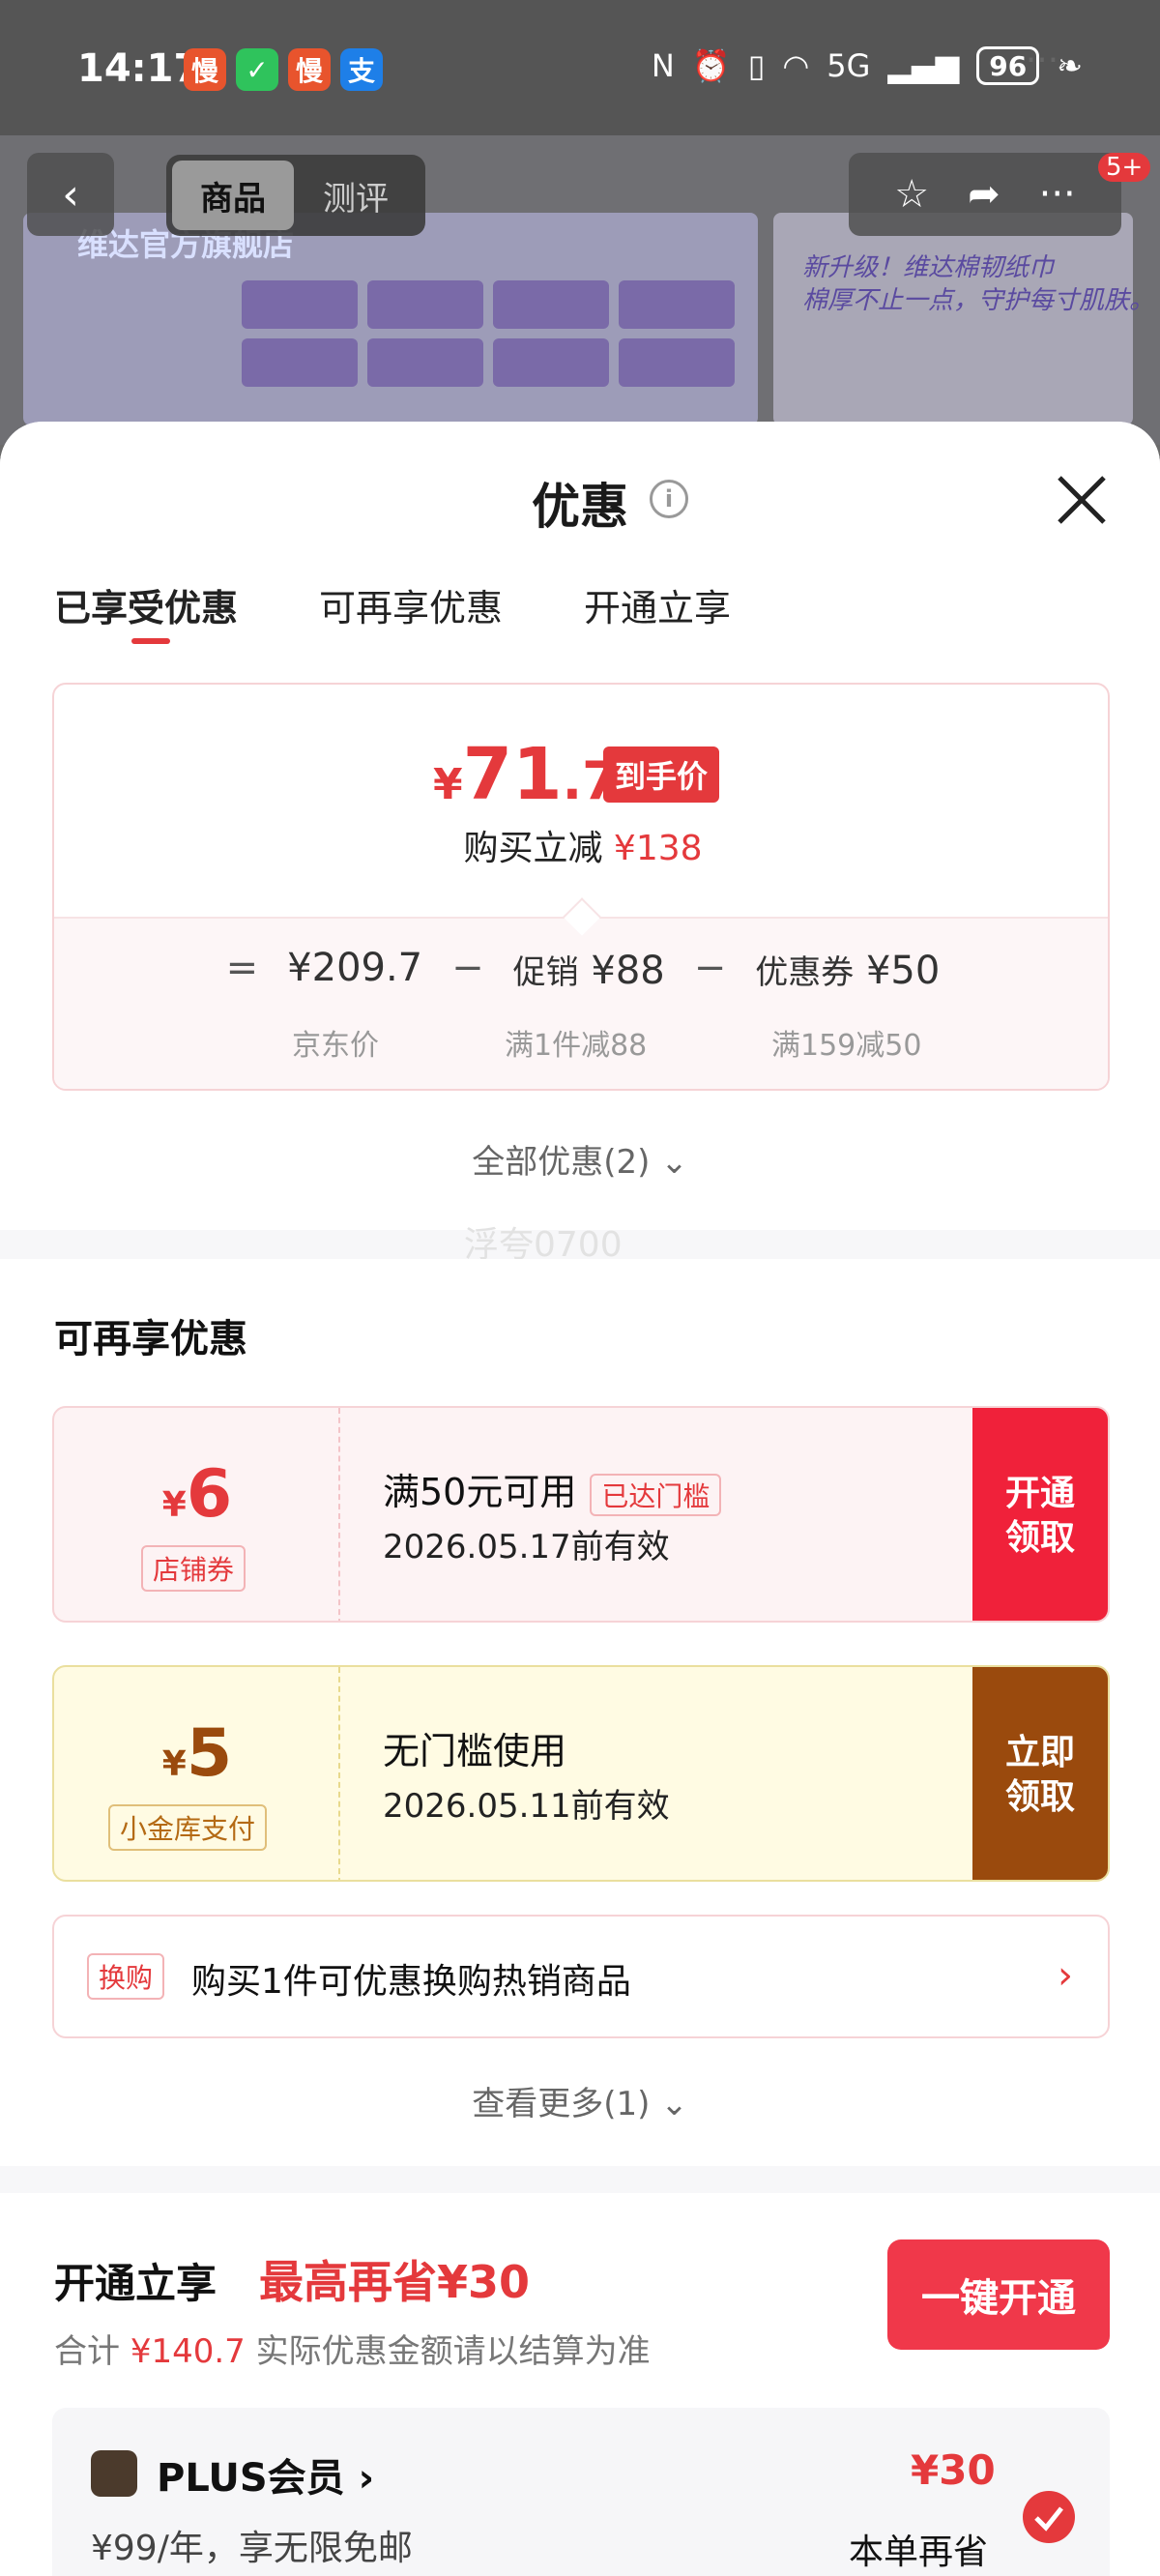  Describe the element at coordinates (924, 65) in the screenshot. I see `signal-icon: ▂▄▆` at that location.